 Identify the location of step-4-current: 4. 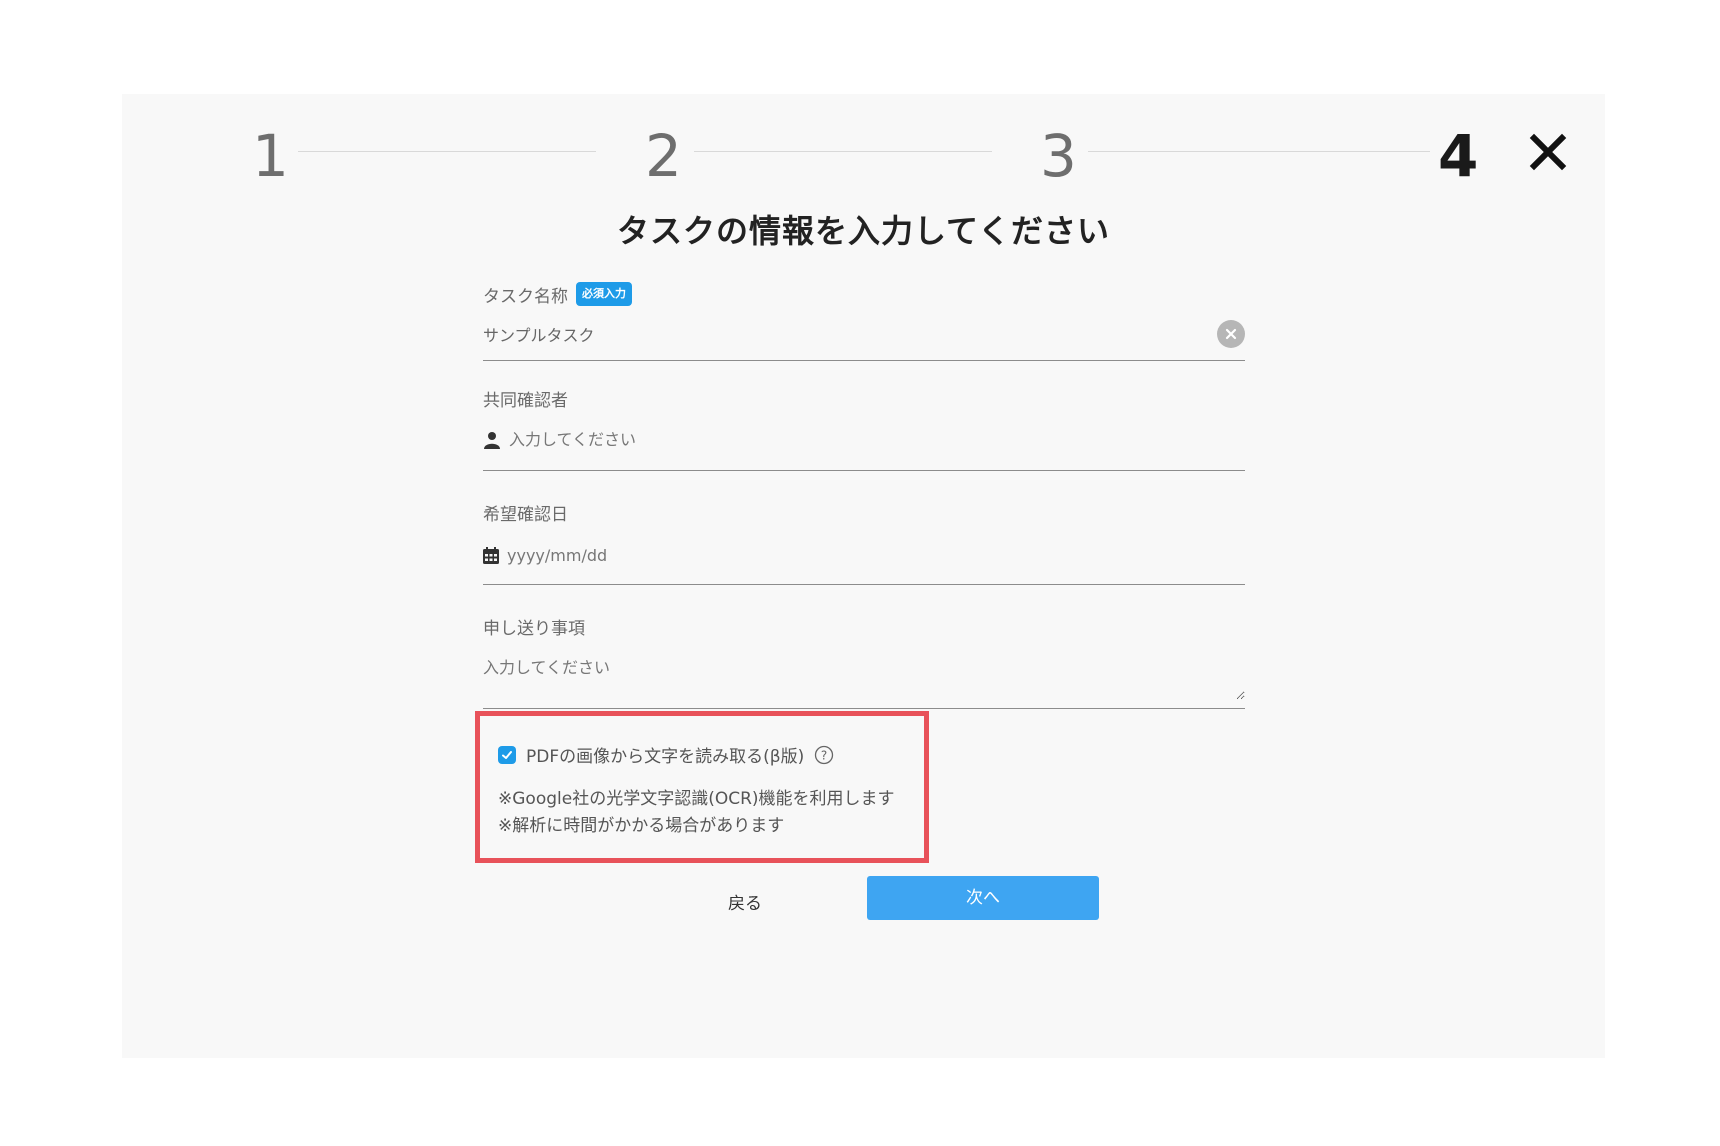
(1458, 156).